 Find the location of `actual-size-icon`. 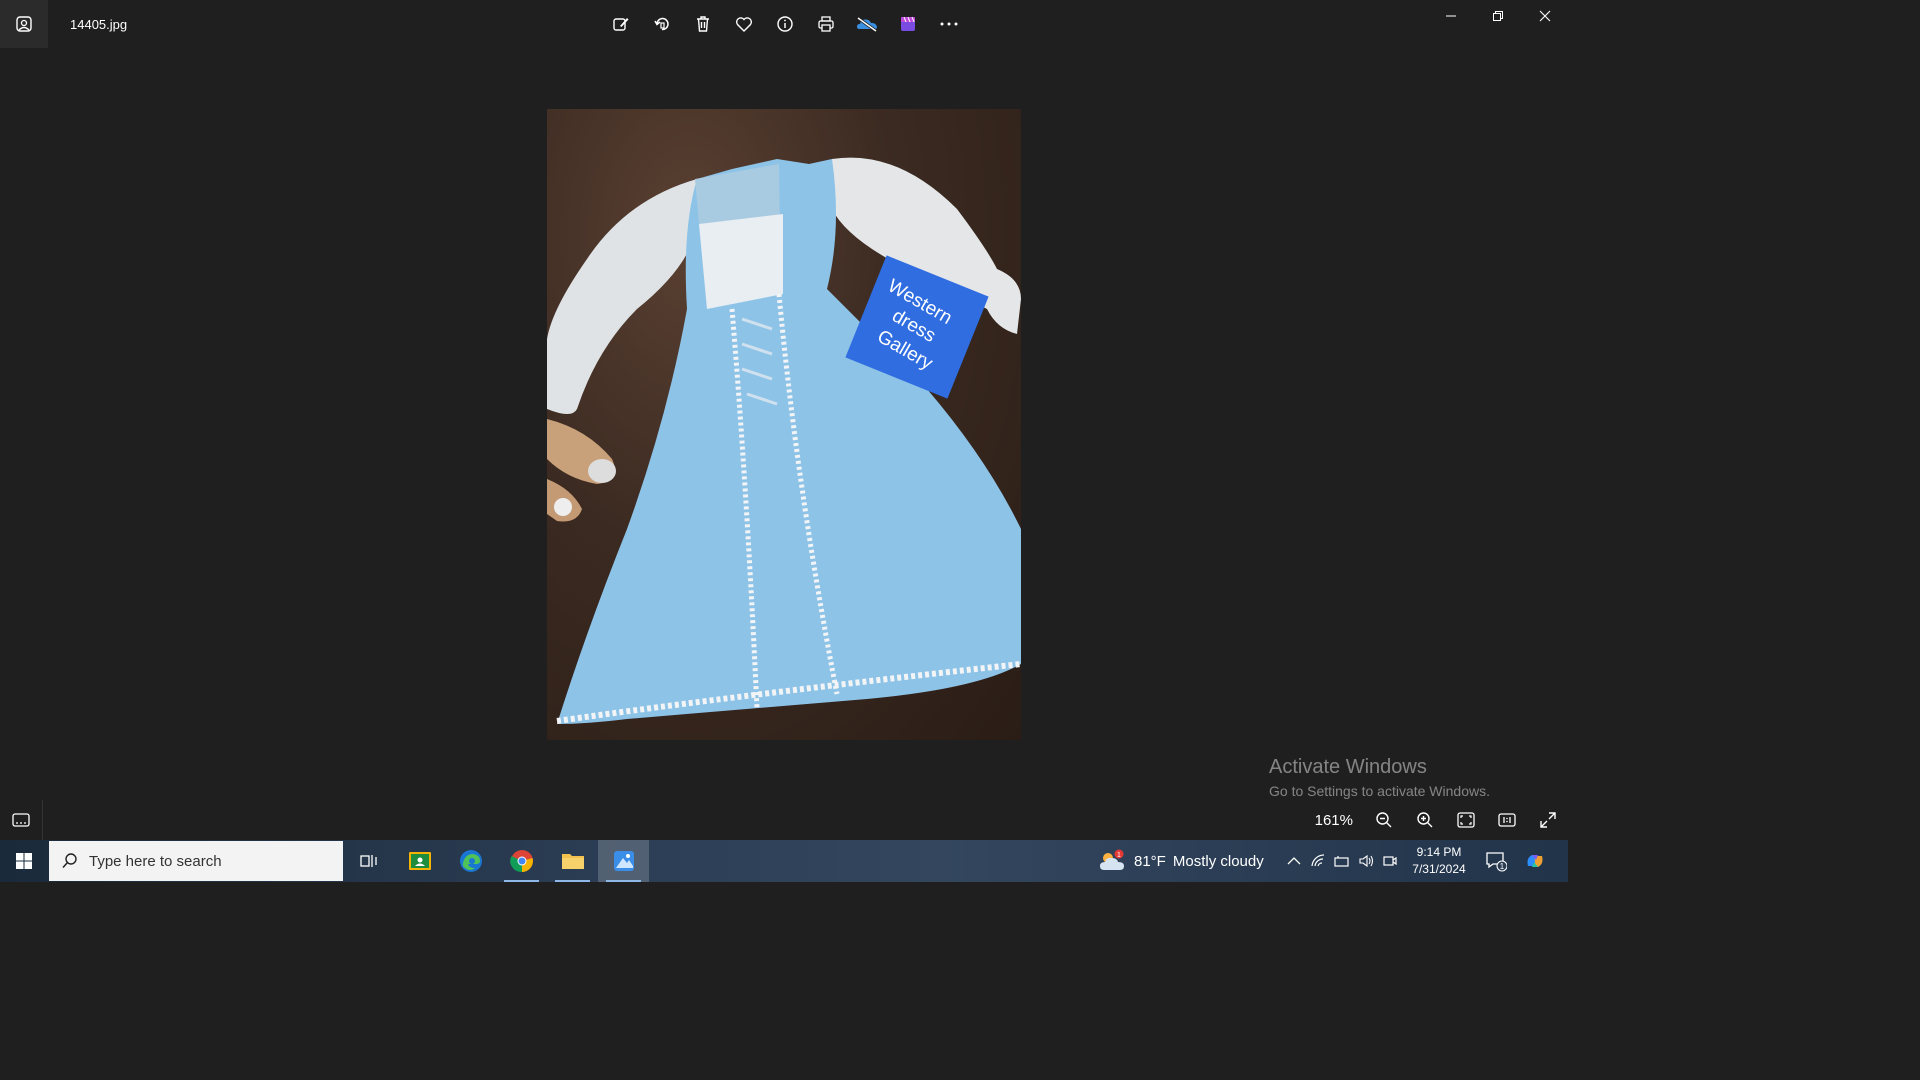

actual-size-icon is located at coordinates (1506, 820).